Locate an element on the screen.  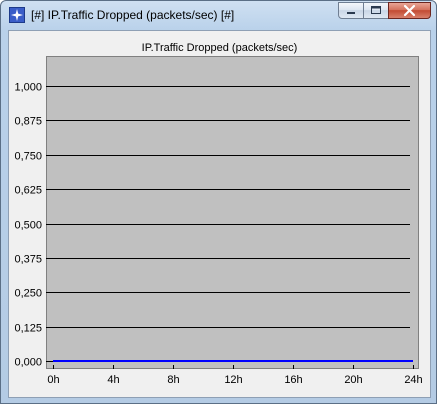
maximize-icon is located at coordinates (376, 10).